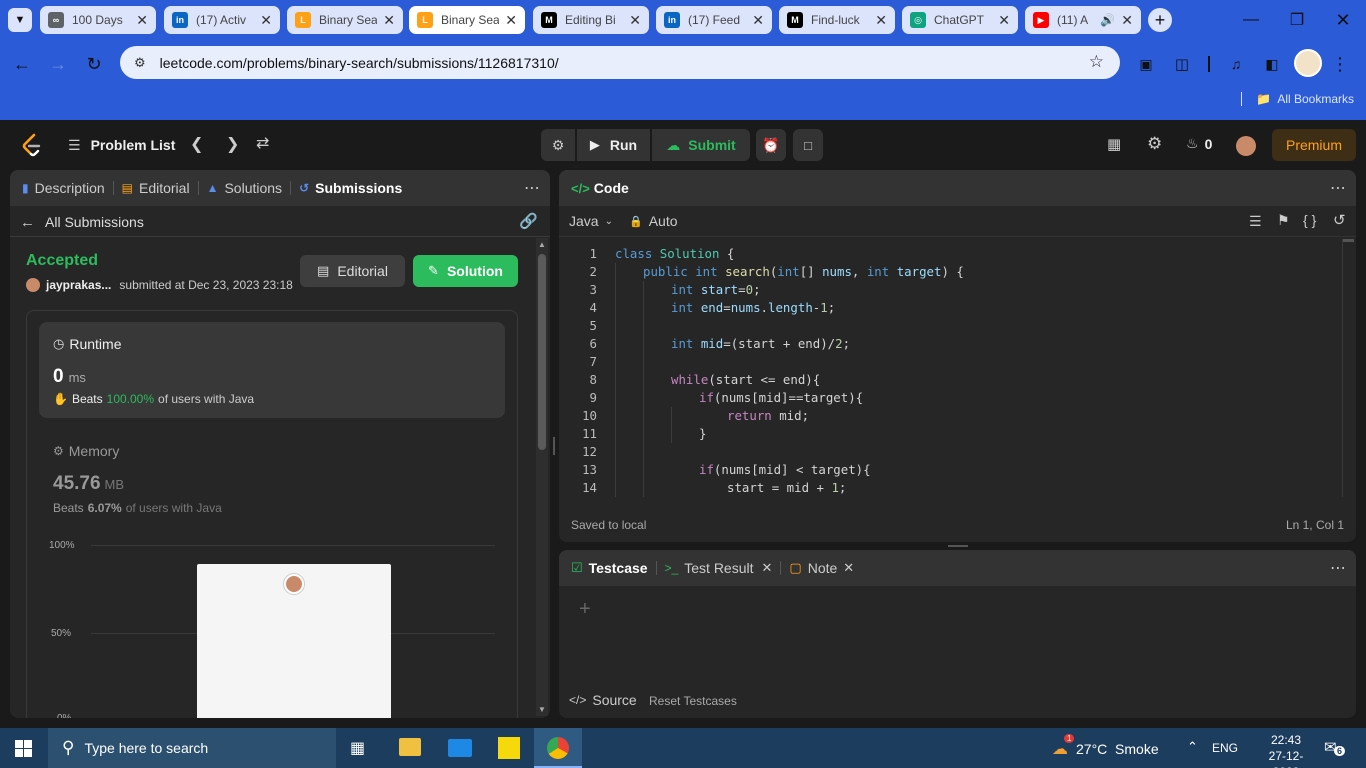  Describe the element at coordinates (1107, 20) in the screenshot. I see `speaker-icon: 🔊` at that location.